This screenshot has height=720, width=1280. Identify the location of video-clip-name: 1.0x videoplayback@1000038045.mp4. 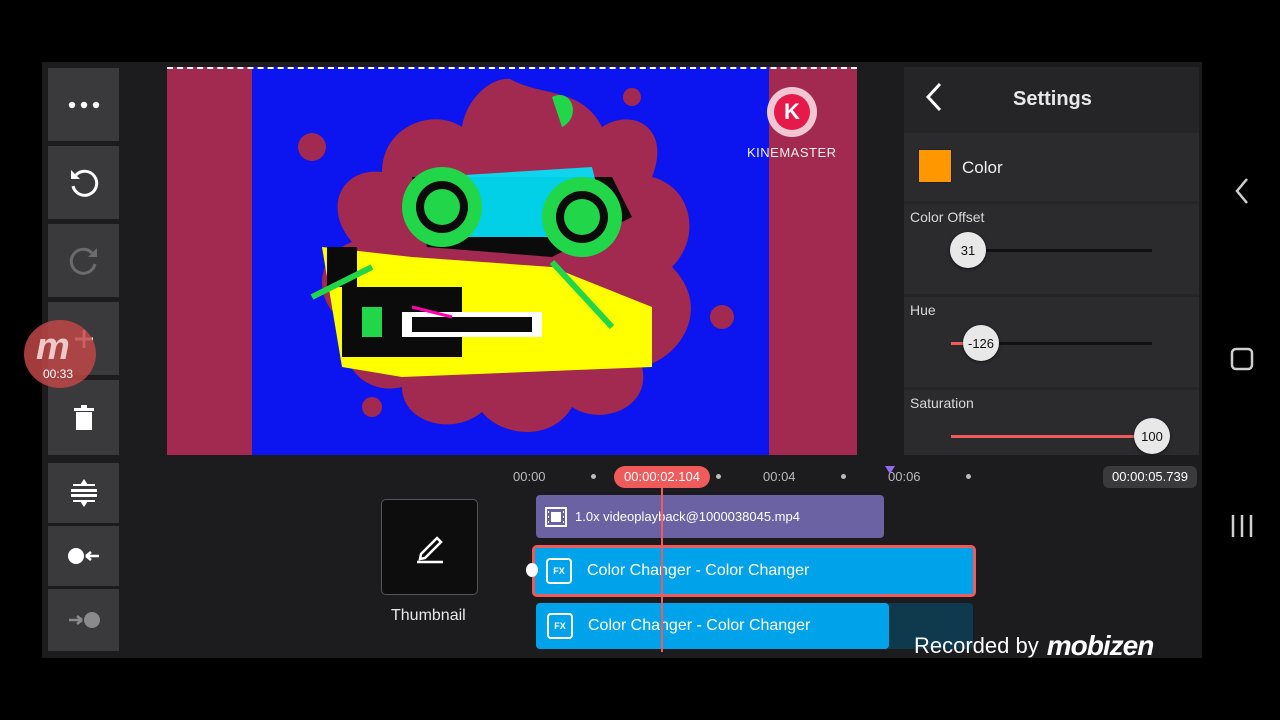
(687, 516).